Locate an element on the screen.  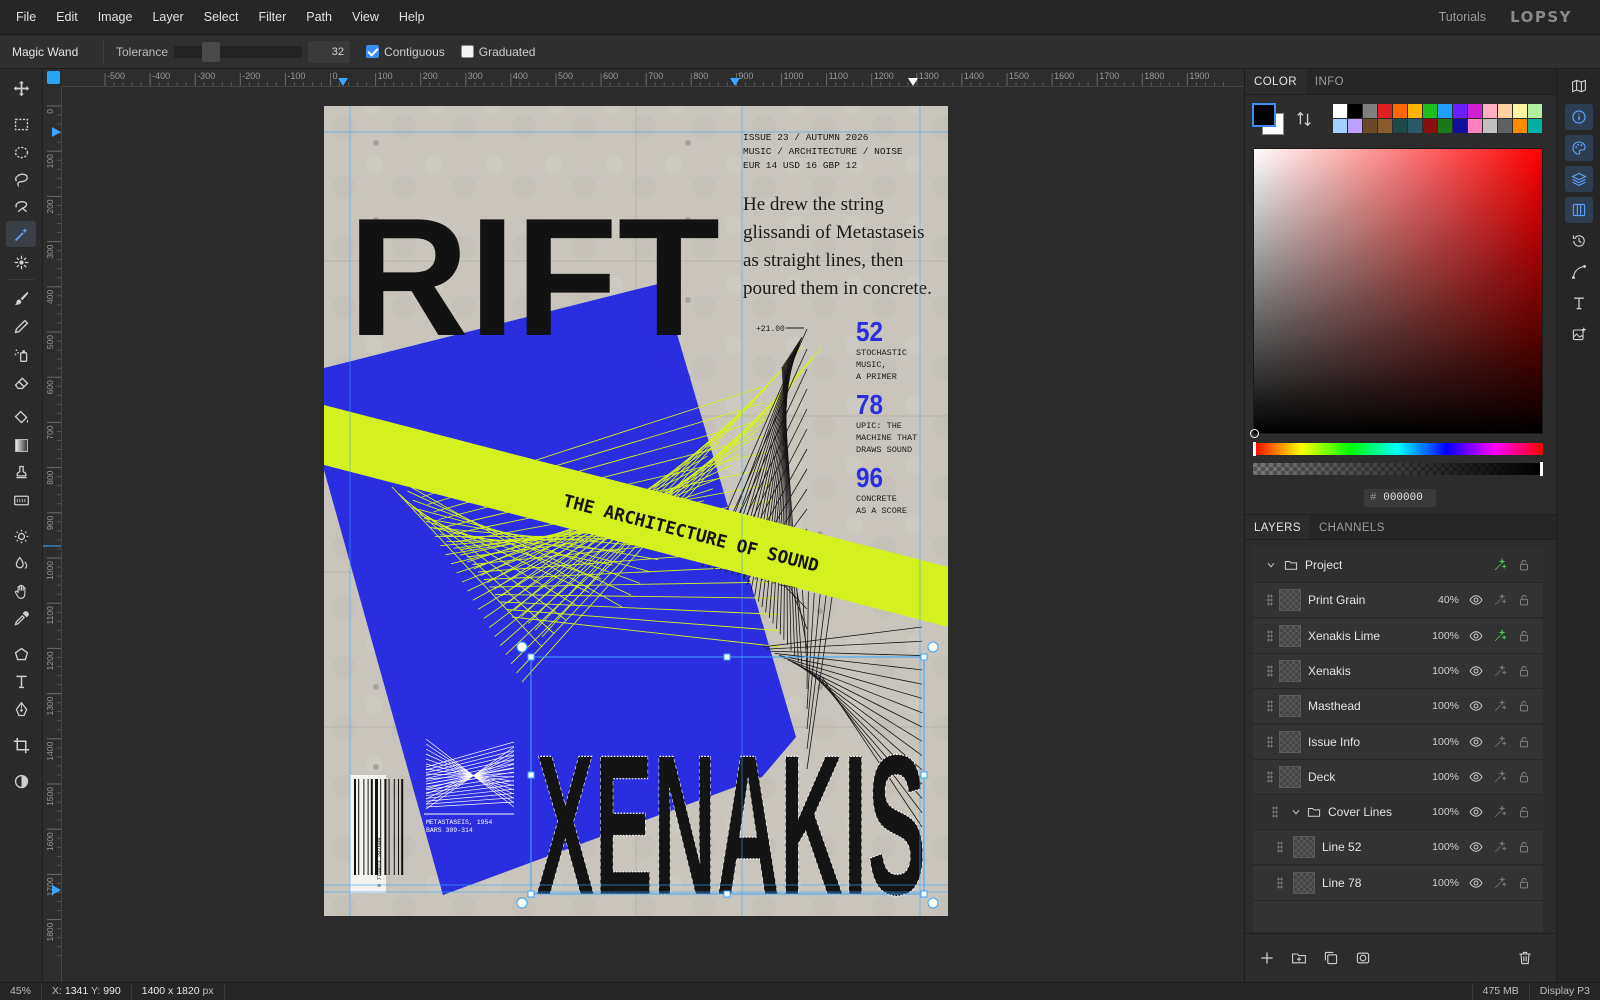
crop-tool is located at coordinates (21, 745).